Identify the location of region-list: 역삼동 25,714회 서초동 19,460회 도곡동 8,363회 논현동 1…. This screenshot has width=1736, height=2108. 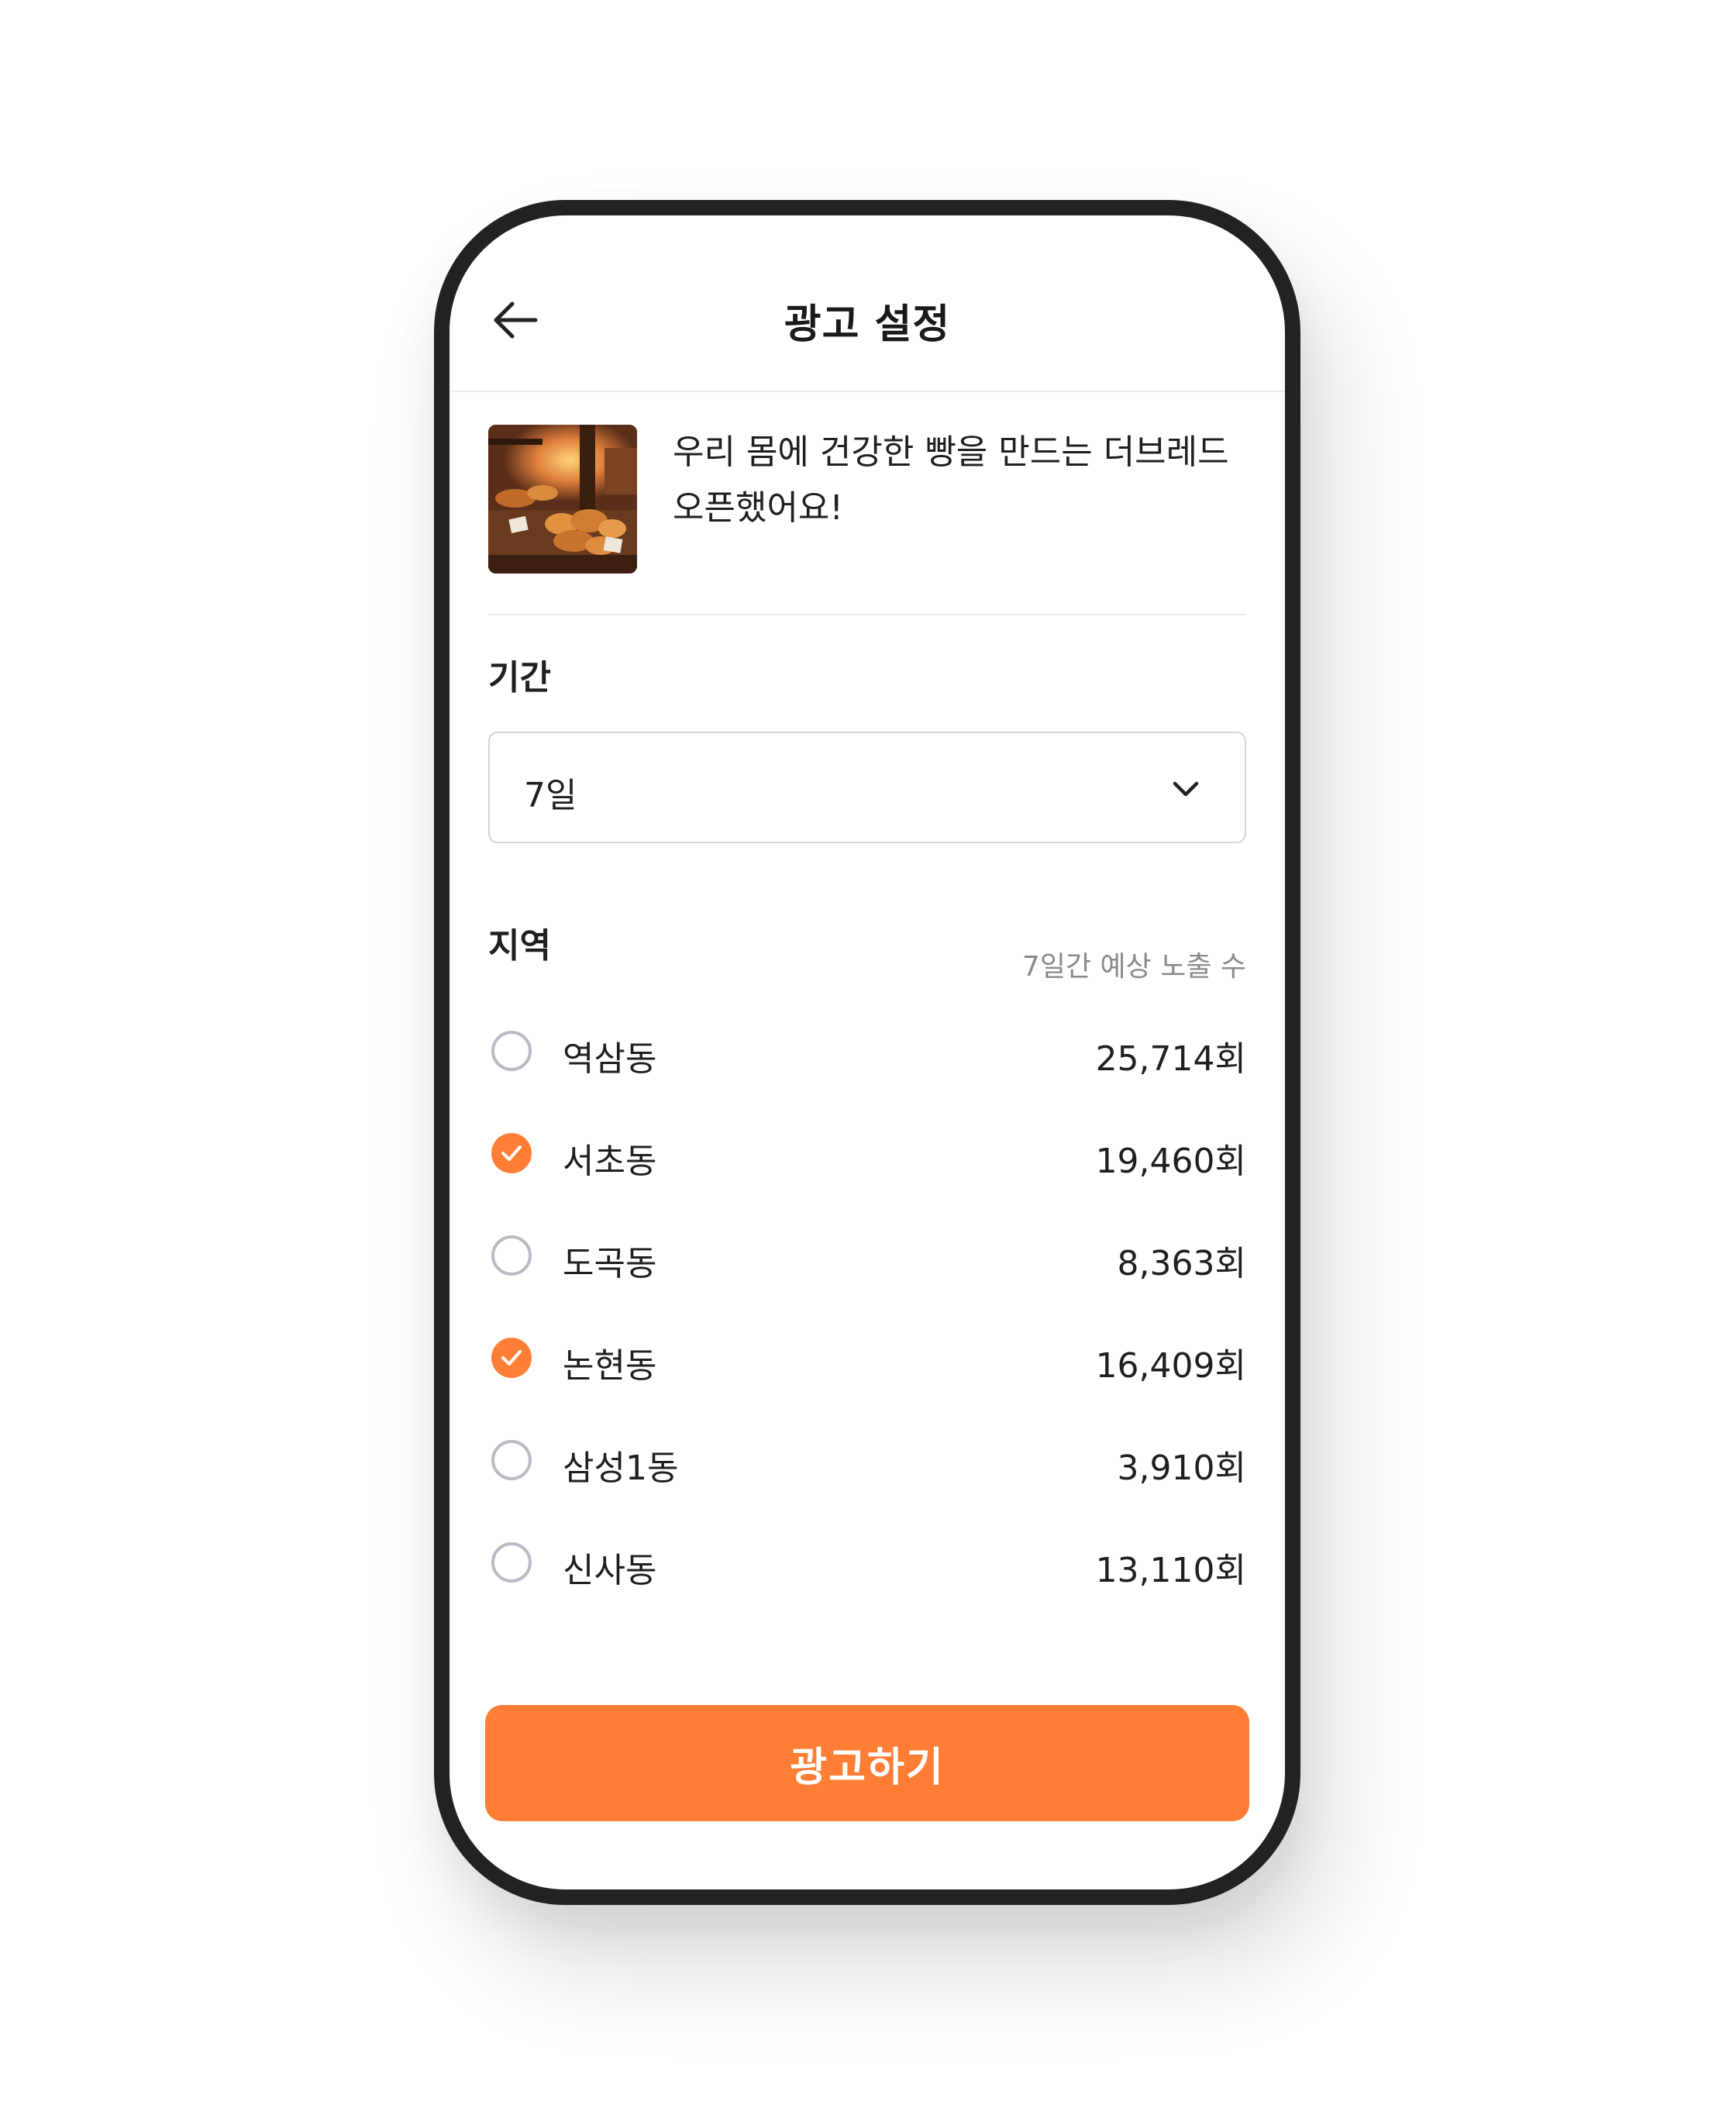
(867, 1310).